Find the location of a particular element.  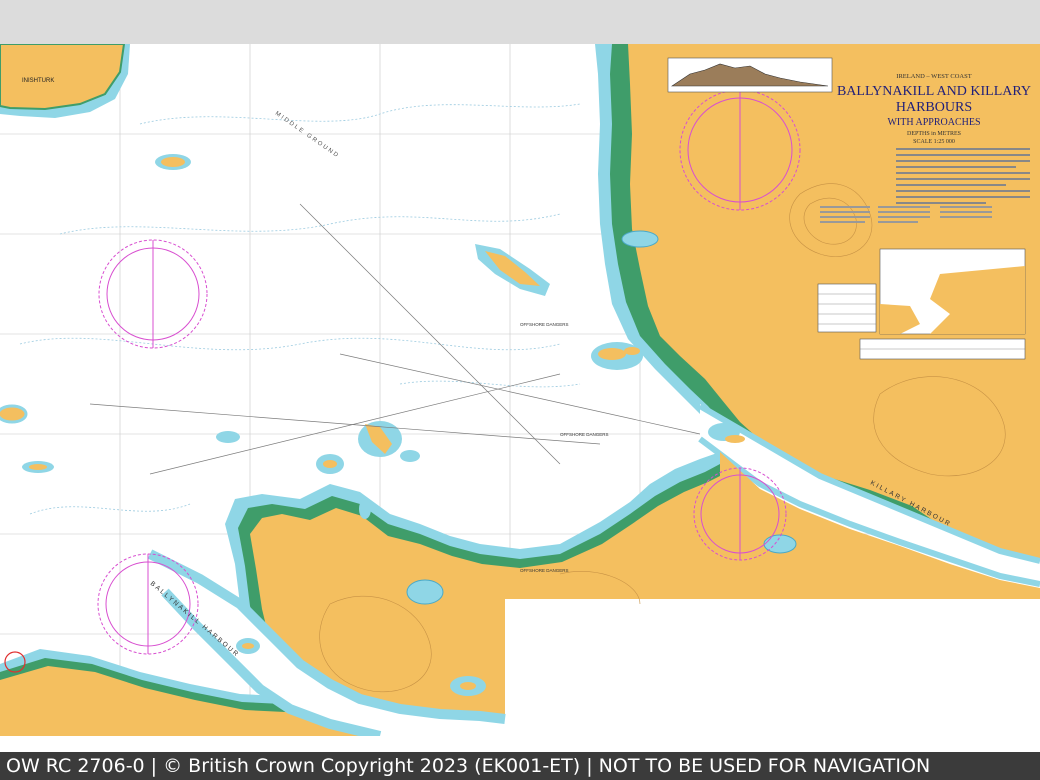

off-chart-area is located at coordinates (772, 667).